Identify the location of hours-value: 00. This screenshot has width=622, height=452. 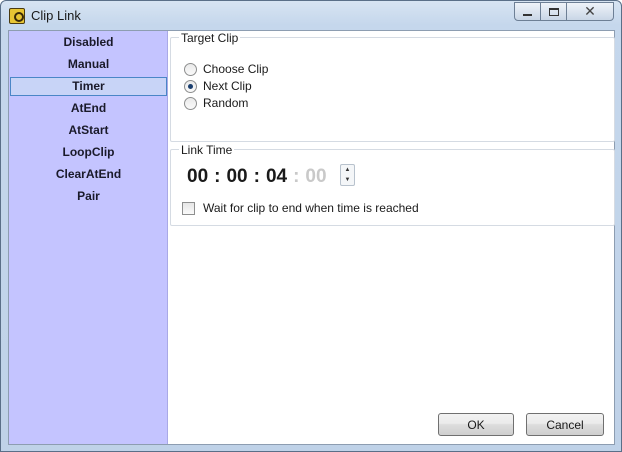
(197, 177).